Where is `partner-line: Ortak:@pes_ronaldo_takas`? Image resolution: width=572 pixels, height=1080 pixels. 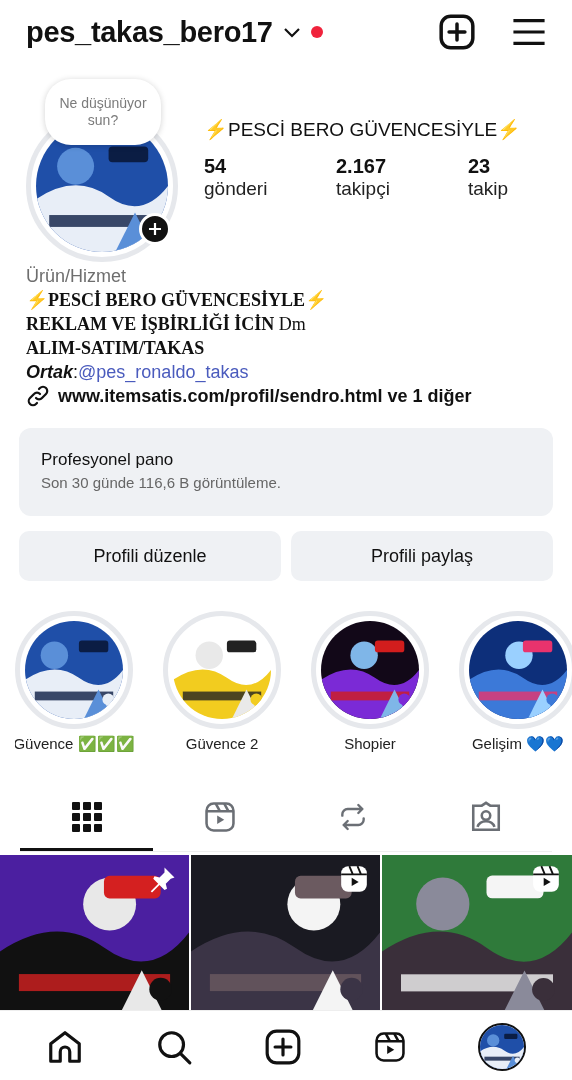
partner-line: Ortak:@pes_ronaldo_takas is located at coordinates (138, 372).